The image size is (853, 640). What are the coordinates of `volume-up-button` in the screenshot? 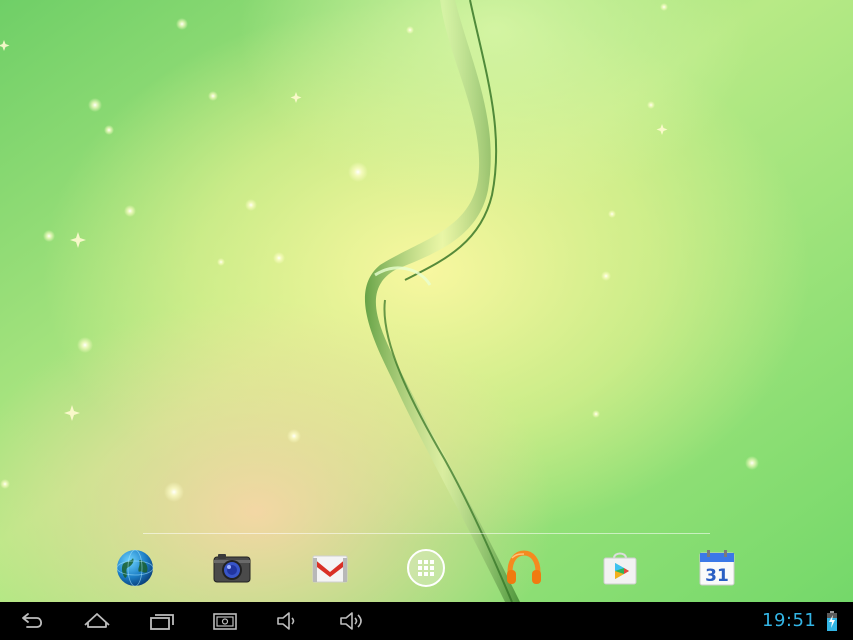 It's located at (352, 621).